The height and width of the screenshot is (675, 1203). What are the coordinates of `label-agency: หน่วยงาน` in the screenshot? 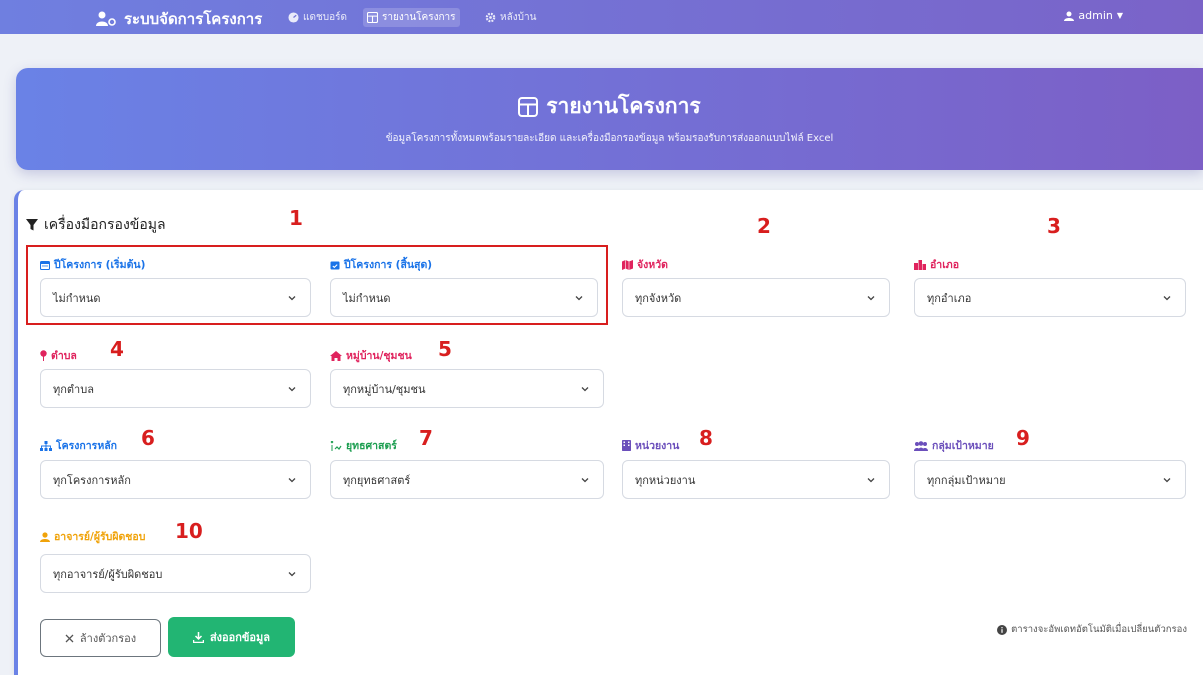 It's located at (650, 445).